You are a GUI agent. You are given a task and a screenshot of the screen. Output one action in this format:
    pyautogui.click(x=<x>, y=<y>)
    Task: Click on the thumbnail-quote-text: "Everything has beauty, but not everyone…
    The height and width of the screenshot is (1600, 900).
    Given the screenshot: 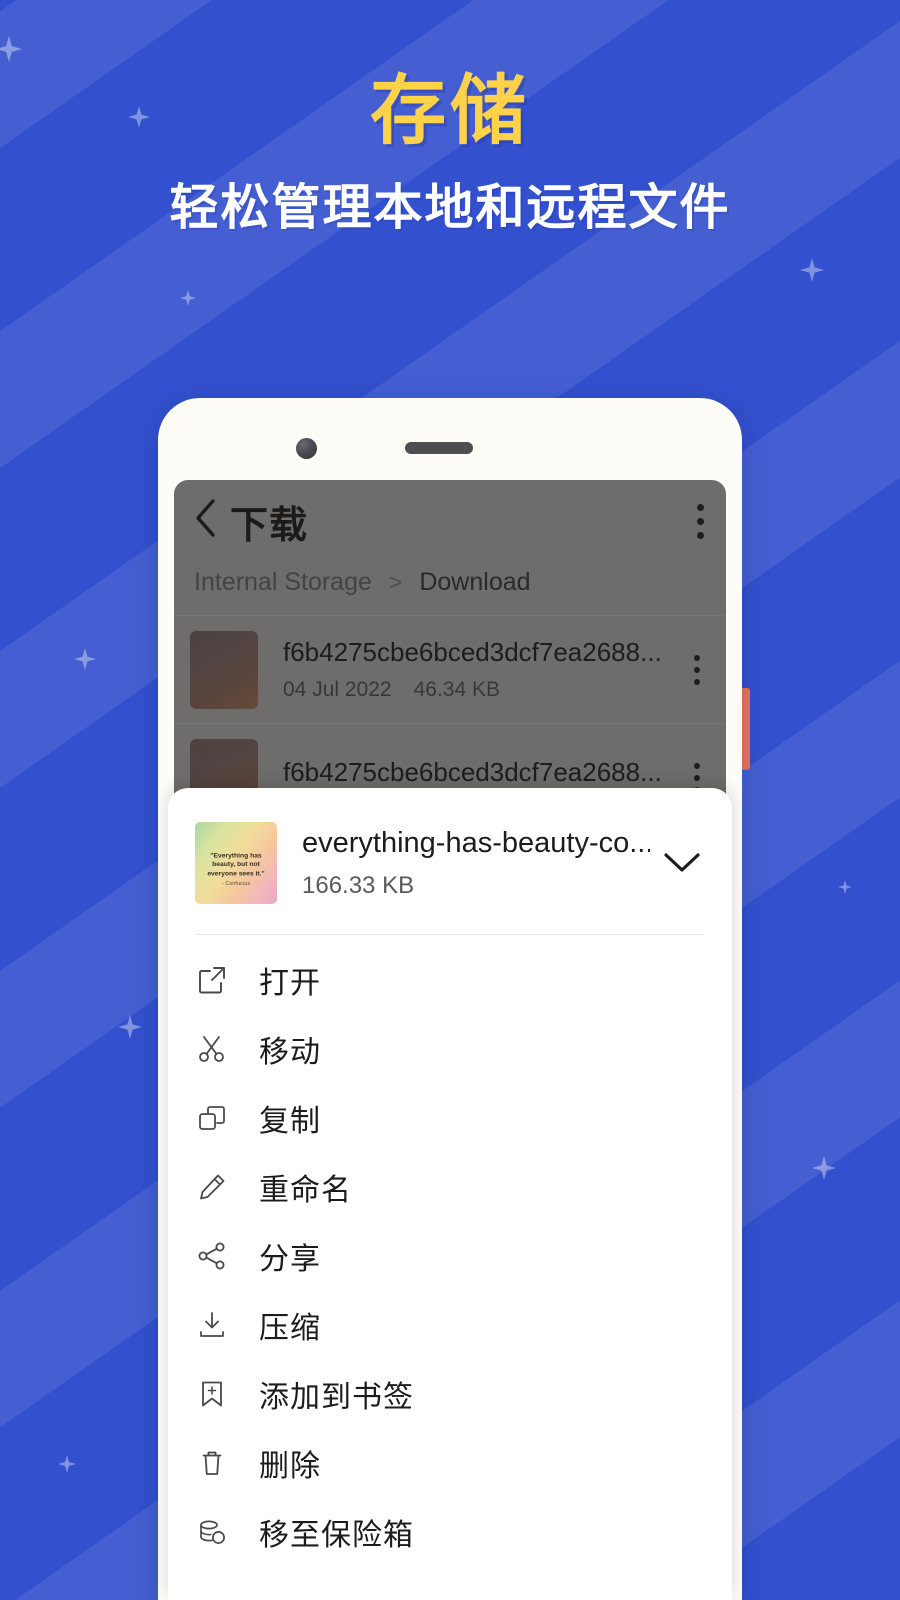 What is the action you would take?
    pyautogui.click(x=236, y=865)
    